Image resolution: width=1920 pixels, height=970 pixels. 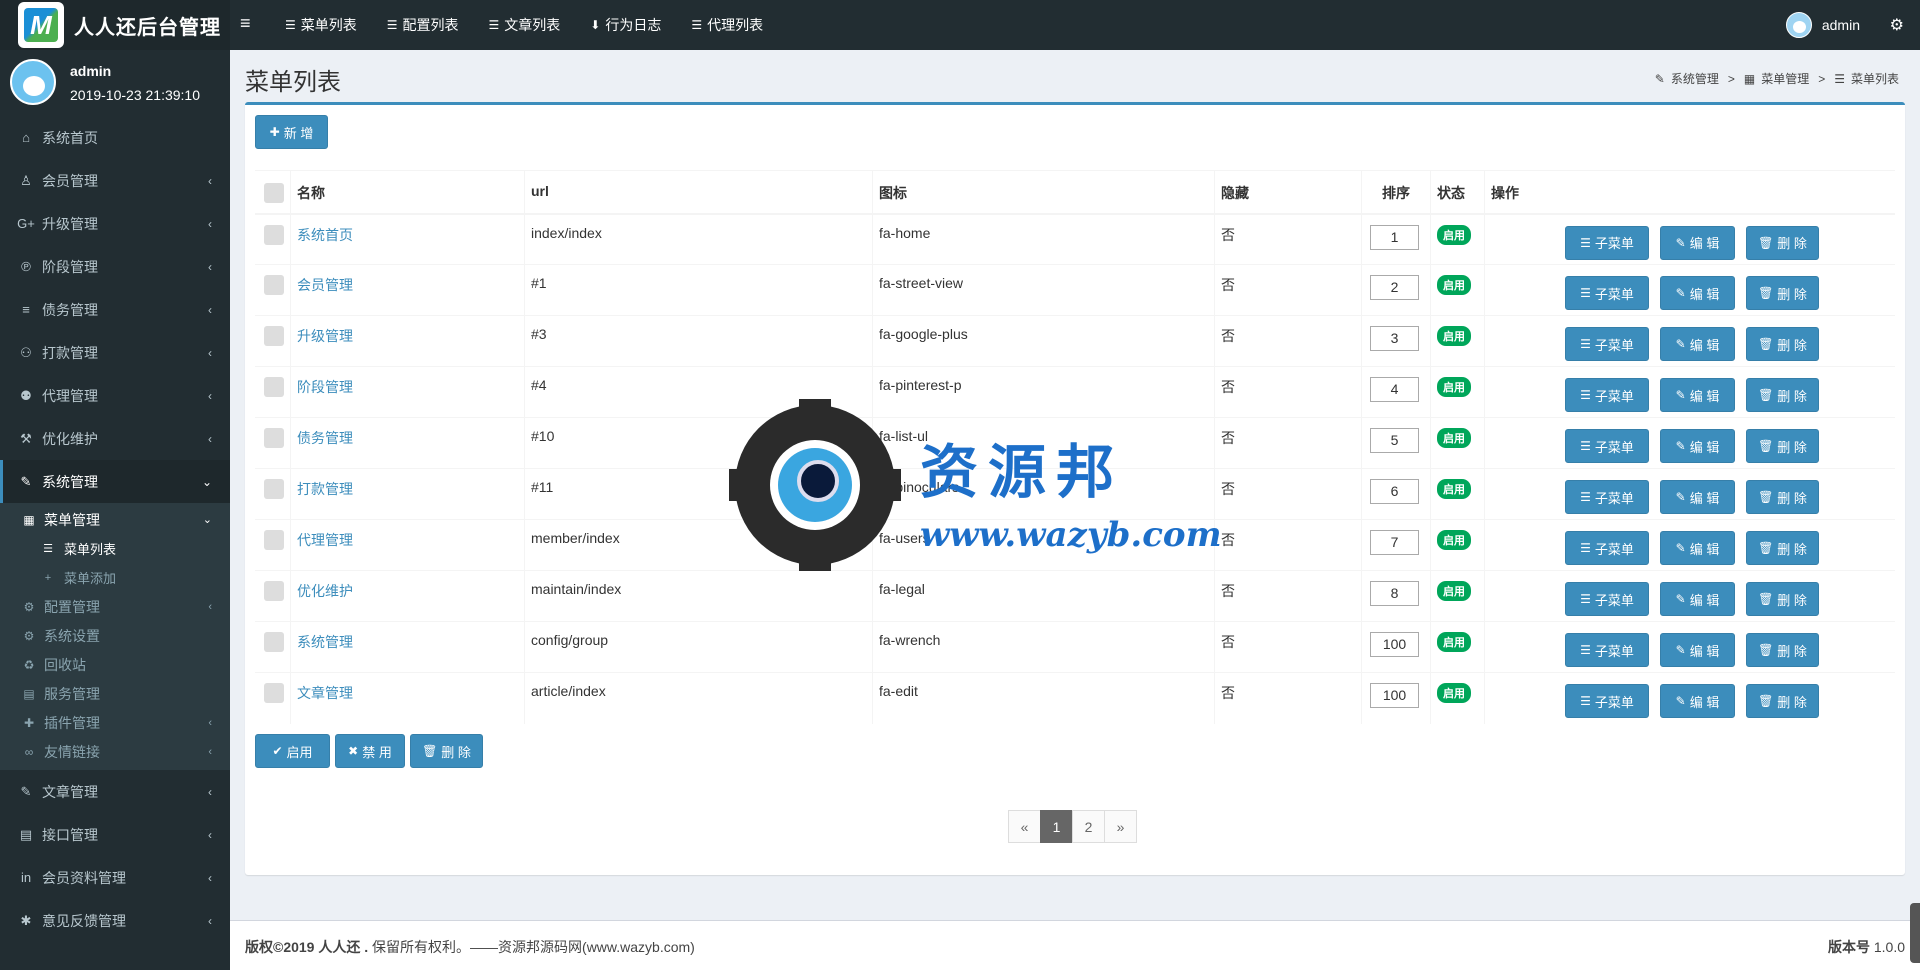 What do you see at coordinates (115, 223) in the screenshot?
I see `sidebar-item-items_top-2: G+ 升级管理 ‹` at bounding box center [115, 223].